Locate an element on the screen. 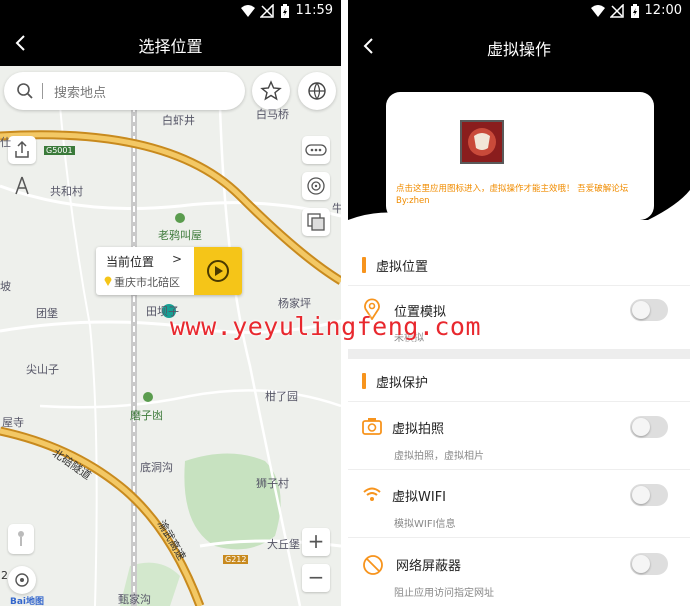  map-label: 共和村 is located at coordinates (66, 191).